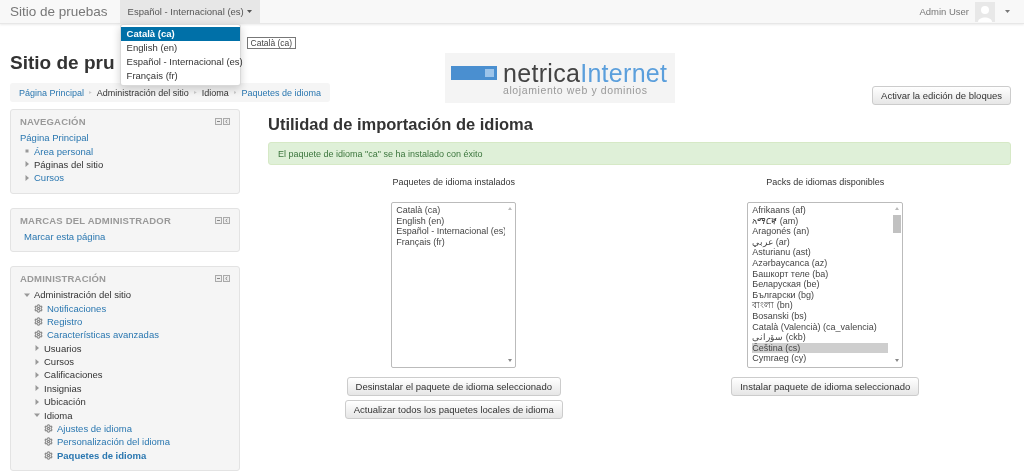 Image resolution: width=1024 pixels, height=474 pixels. What do you see at coordinates (62, 63) in the screenshot?
I see `page-heading: Sitio de pru` at bounding box center [62, 63].